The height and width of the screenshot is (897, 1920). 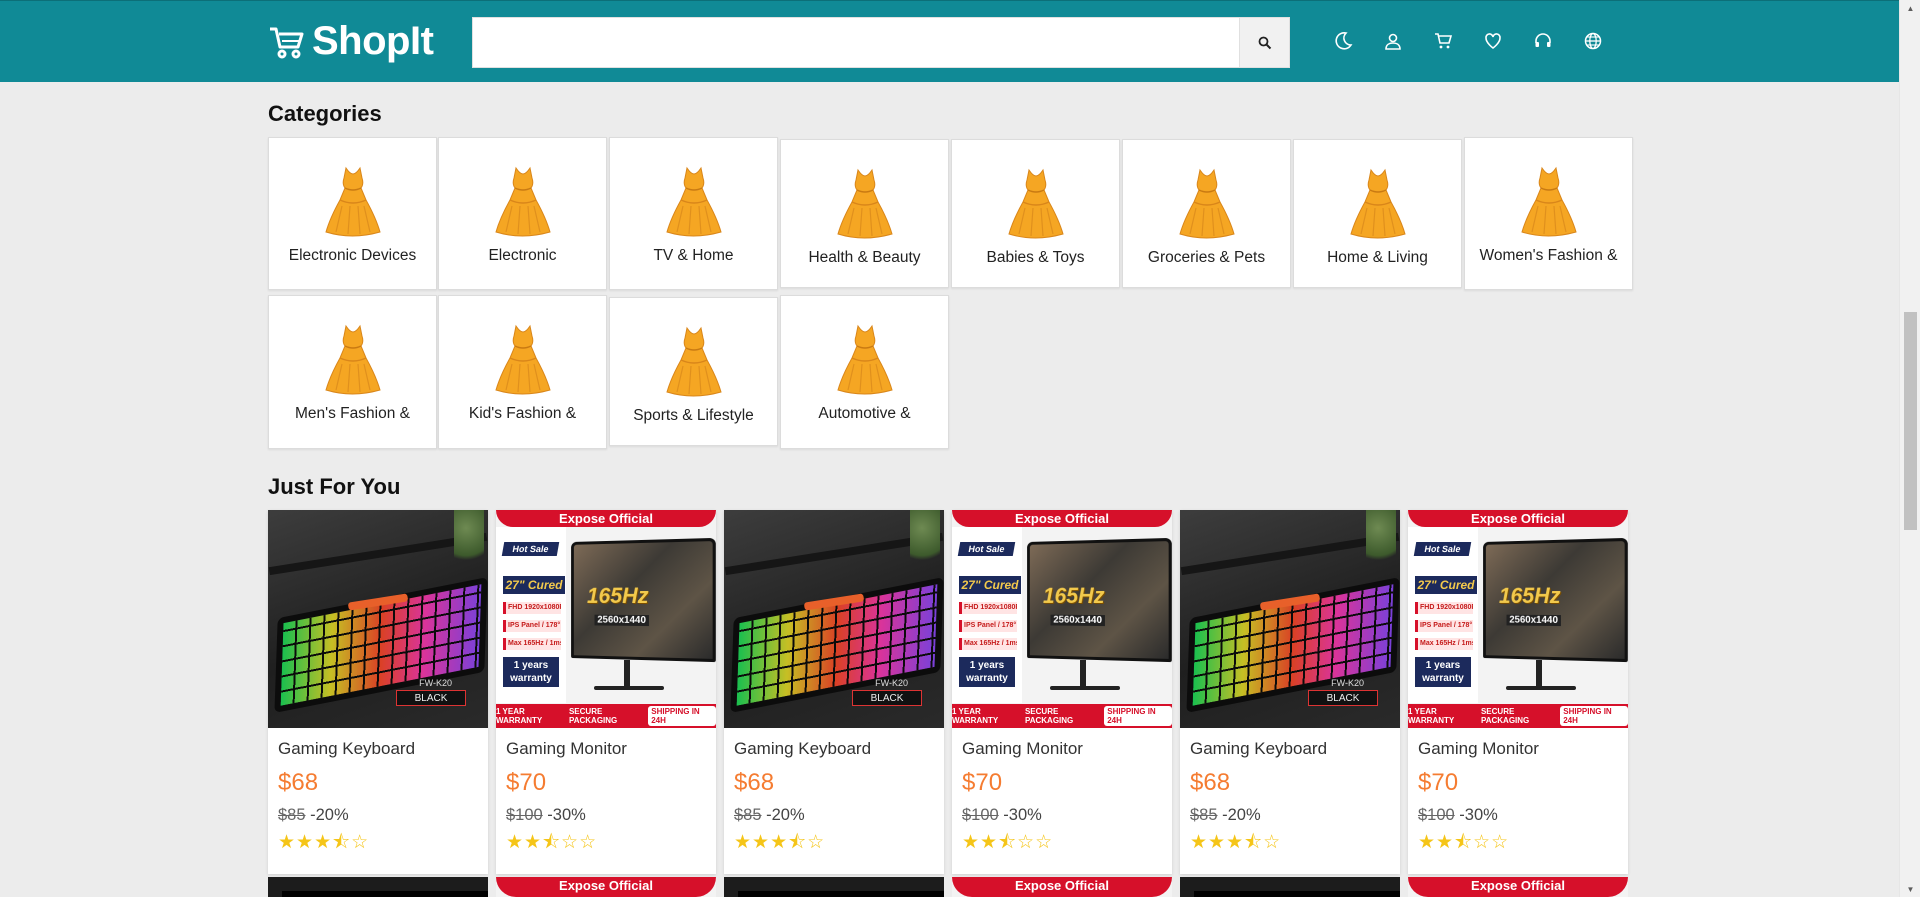 I want to click on scroll-up-arrow-icon: ▲, so click(x=1910, y=8).